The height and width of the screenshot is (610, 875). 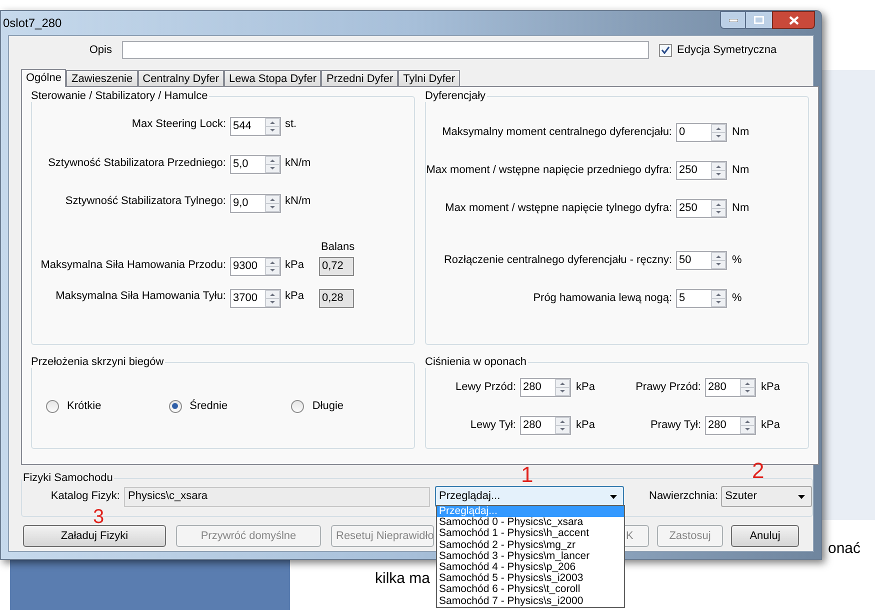 I want to click on field-label: Prawy Przód:, so click(x=667, y=388).